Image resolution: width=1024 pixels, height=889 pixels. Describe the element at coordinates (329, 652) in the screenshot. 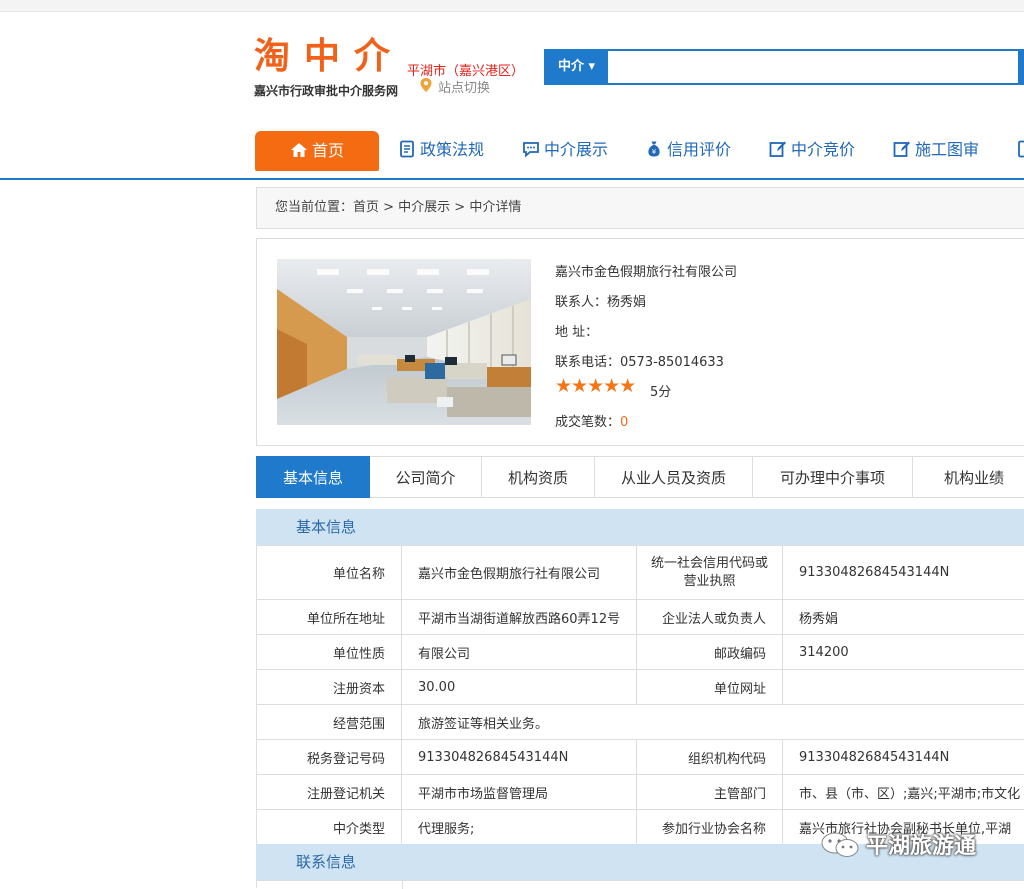

I see `unit-nature-label: 单位性质` at that location.